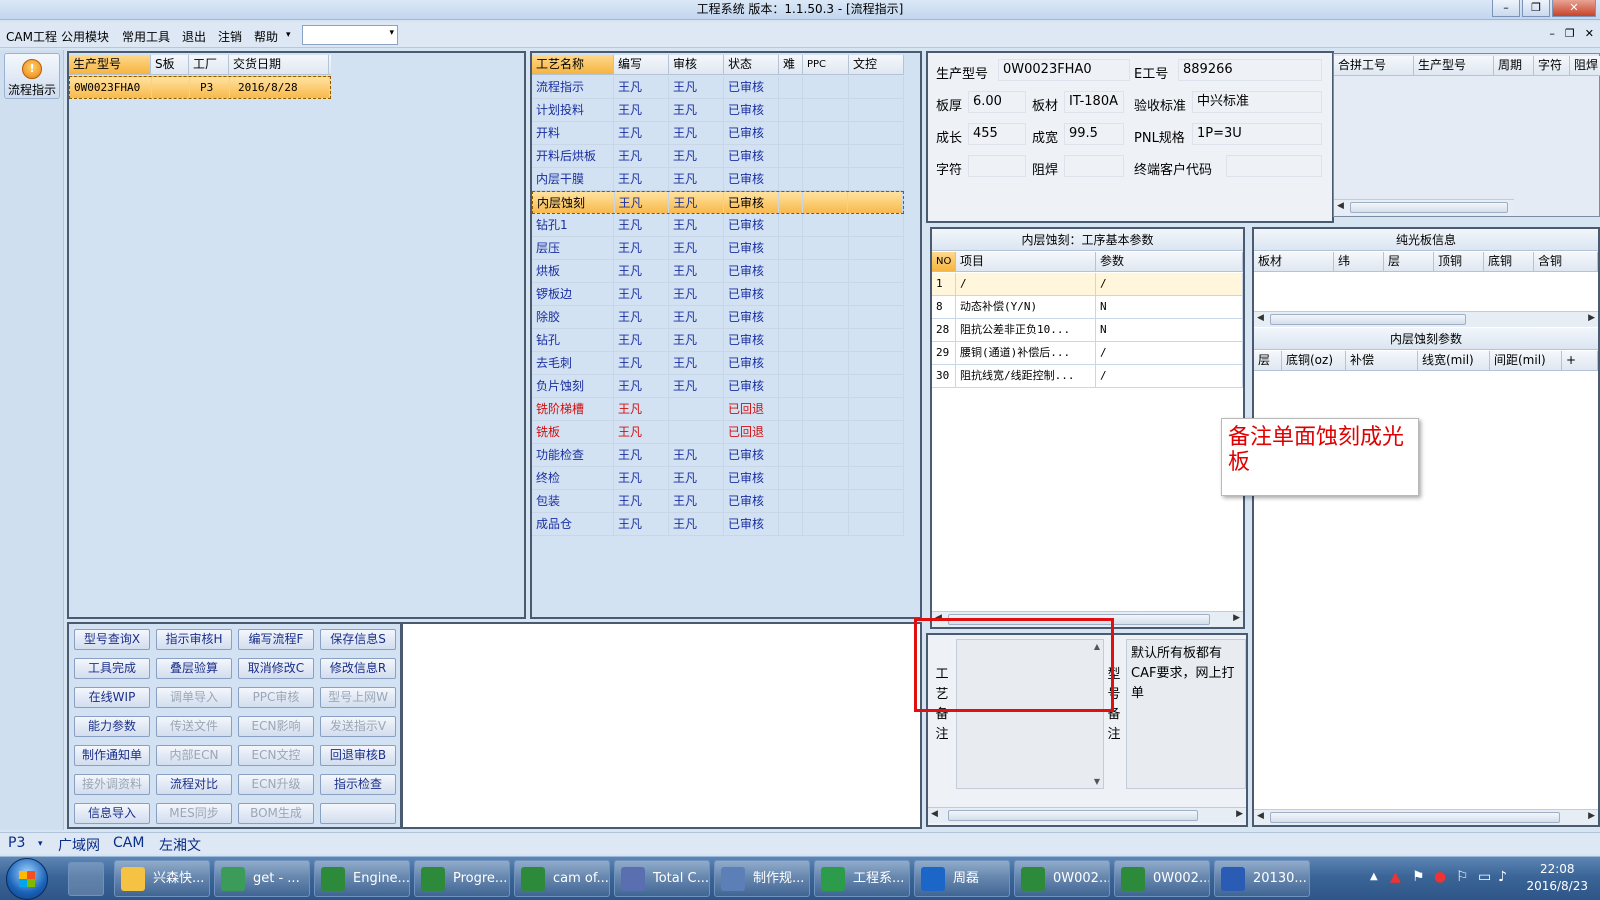 Image resolution: width=1600 pixels, height=900 pixels. I want to click on process-row: 计划投料 王凡 王凡 已审核, so click(718, 110).